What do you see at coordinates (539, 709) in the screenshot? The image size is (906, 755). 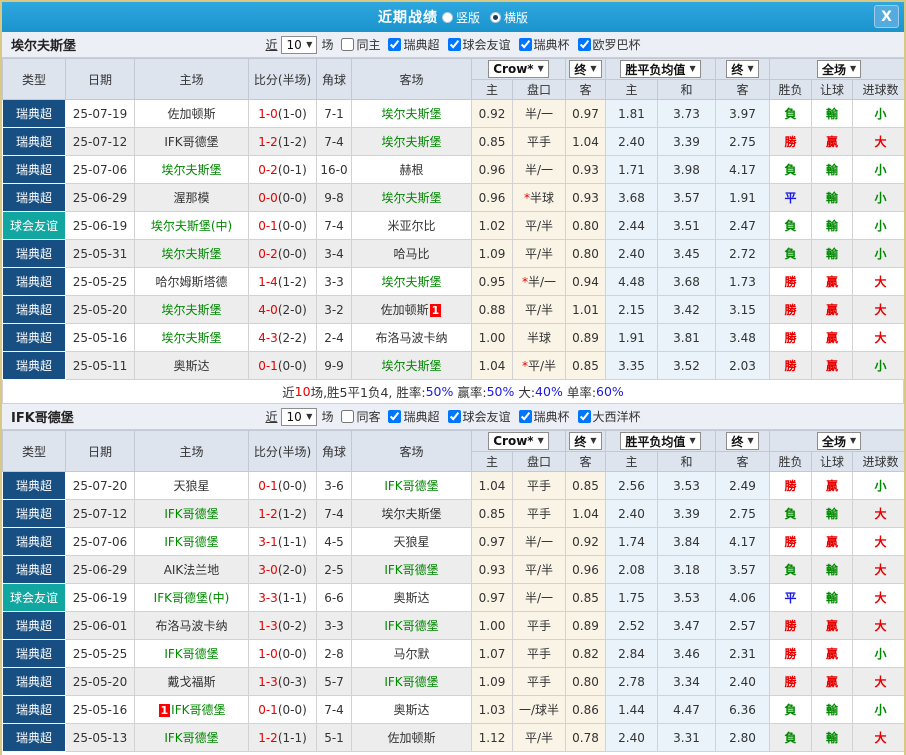 I see `handicap-line-cell: 一/球半` at bounding box center [539, 709].